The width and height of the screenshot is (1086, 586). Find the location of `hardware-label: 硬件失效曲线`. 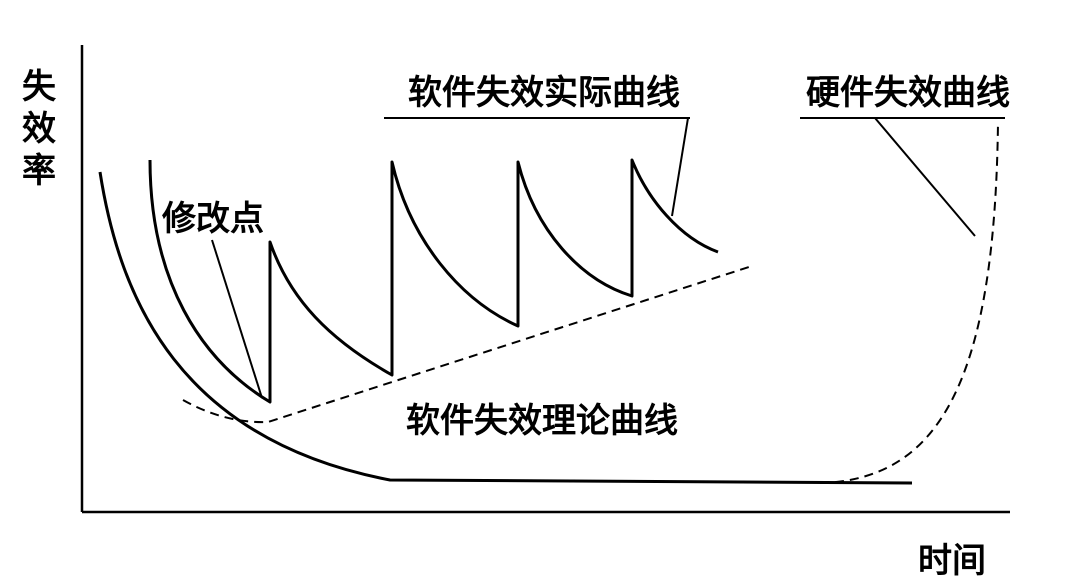

hardware-label: 硬件失效曲线 is located at coordinates (908, 93).